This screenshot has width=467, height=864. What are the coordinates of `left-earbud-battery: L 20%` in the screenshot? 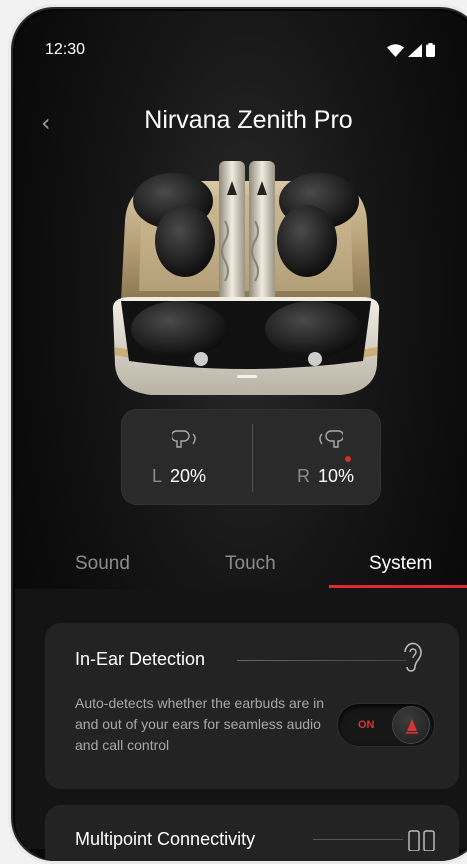 It's located at (187, 458).